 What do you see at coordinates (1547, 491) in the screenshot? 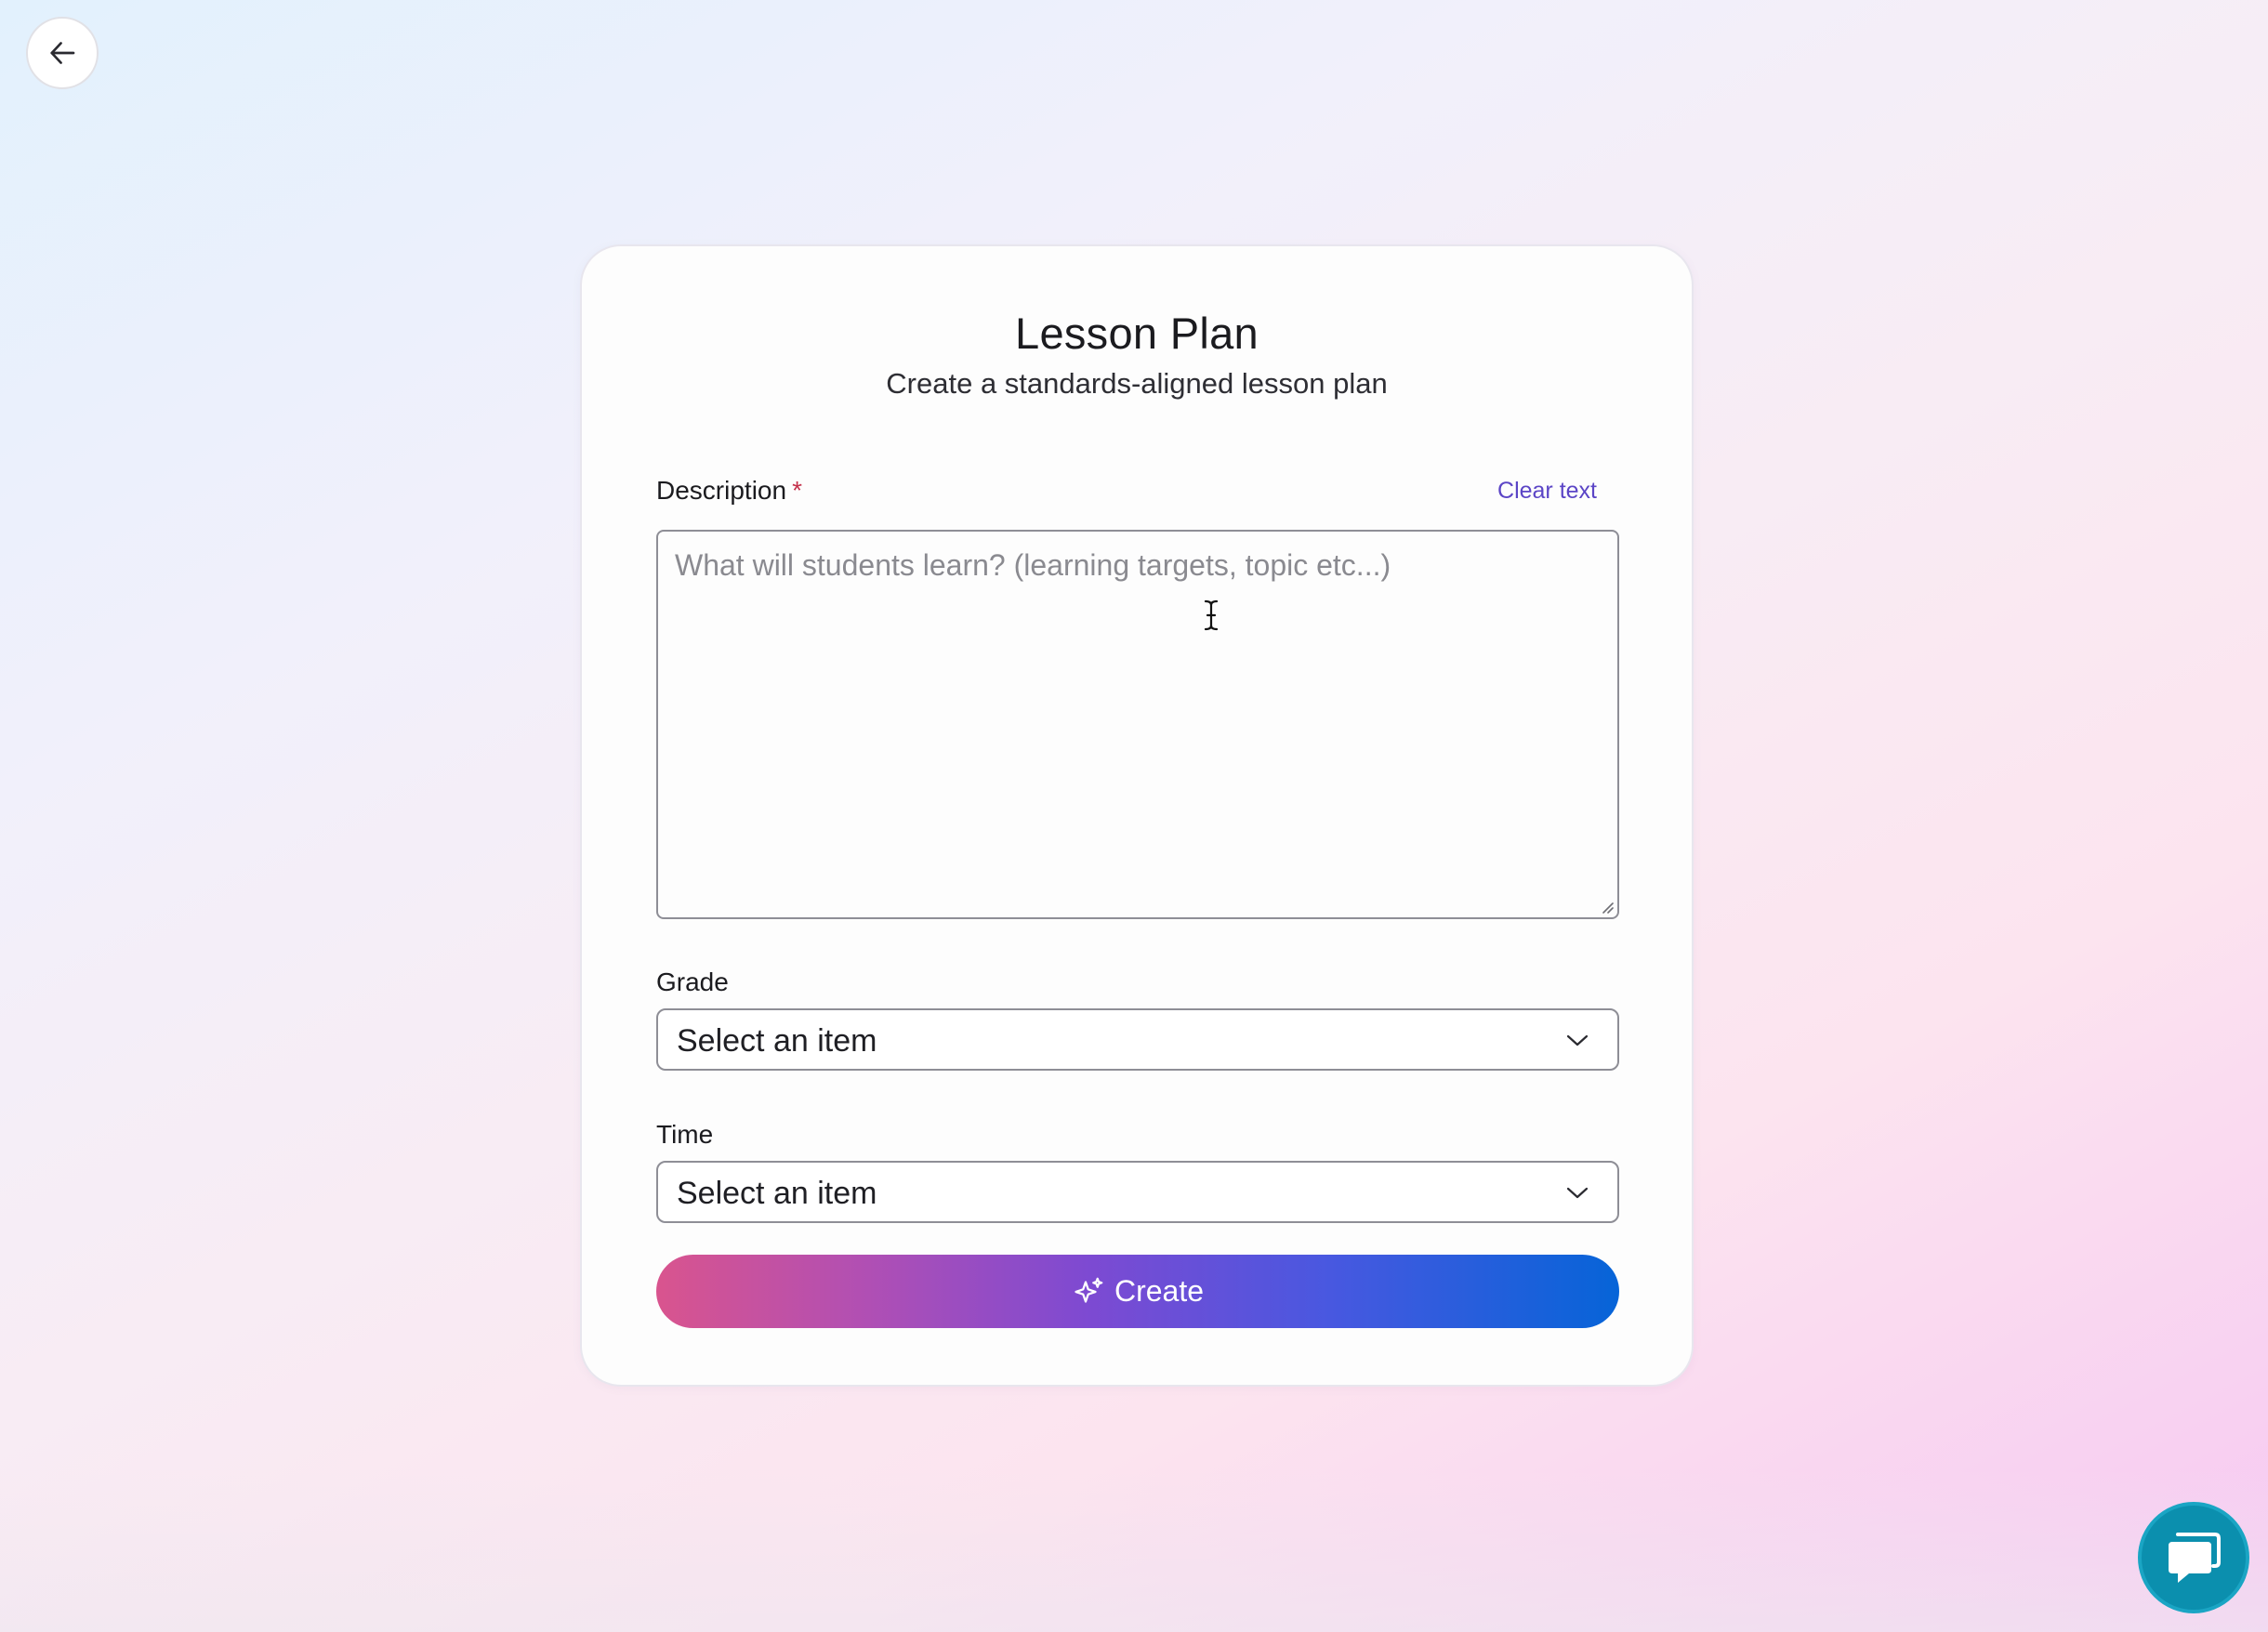
I see `clear-text-link: Clear text` at bounding box center [1547, 491].